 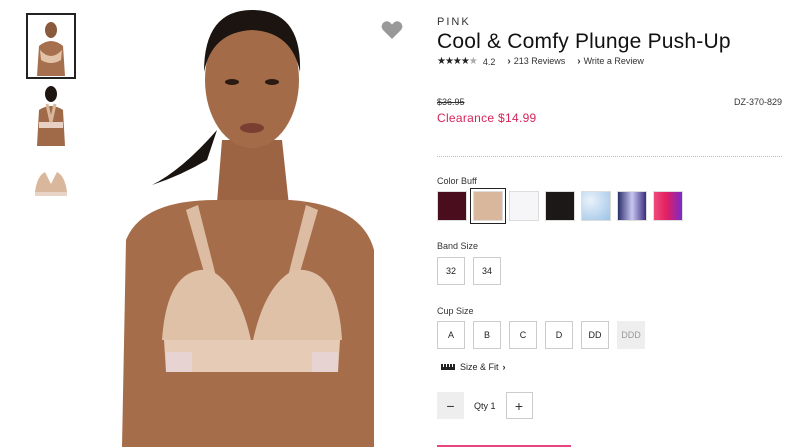 I want to click on quantity-stepper: − Qty 1 +, so click(x=485, y=405).